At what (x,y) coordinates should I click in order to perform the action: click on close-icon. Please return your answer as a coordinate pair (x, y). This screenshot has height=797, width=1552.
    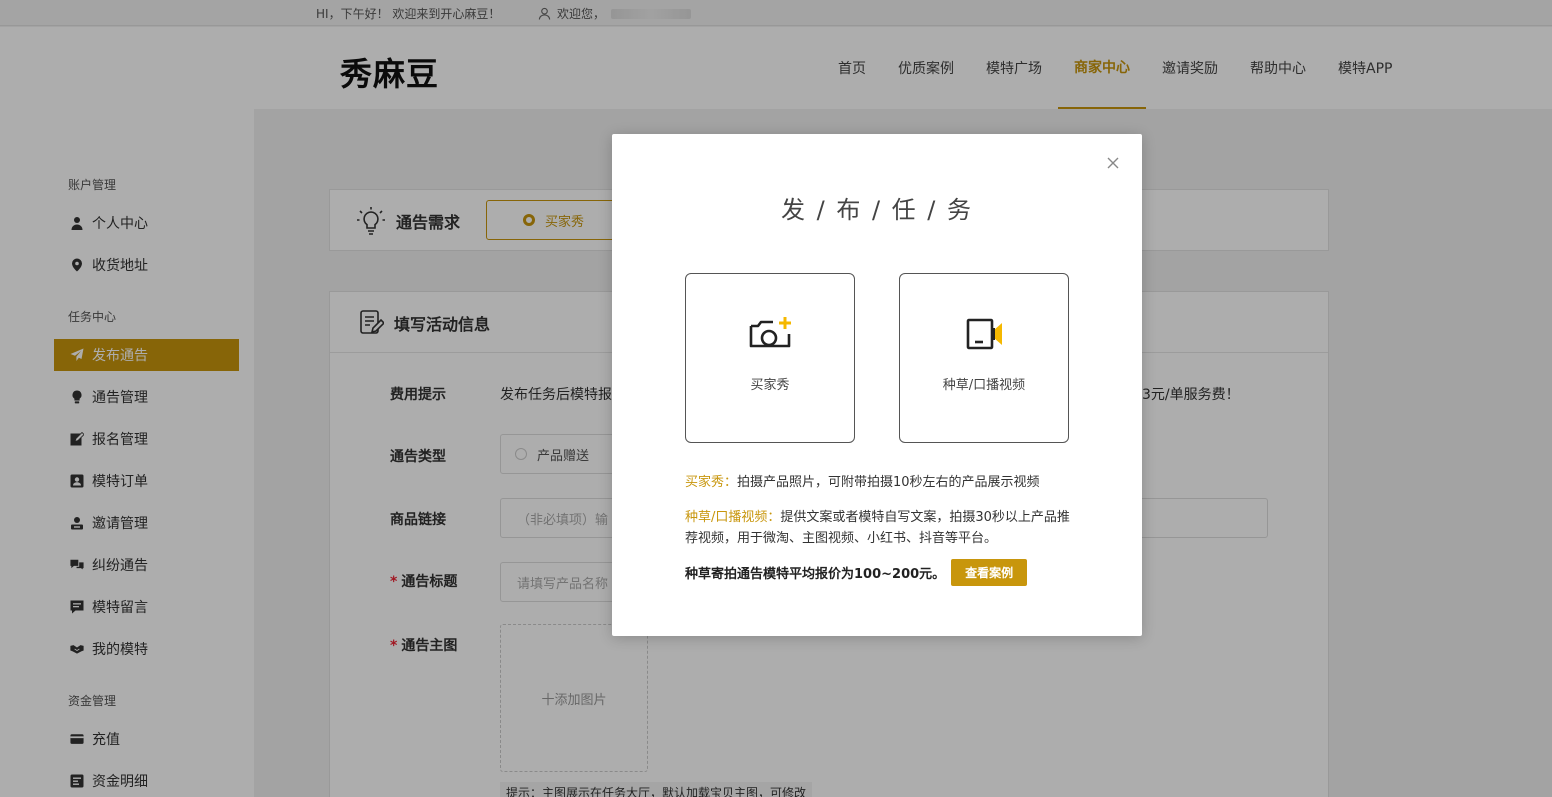
    Looking at the image, I should click on (1113, 163).